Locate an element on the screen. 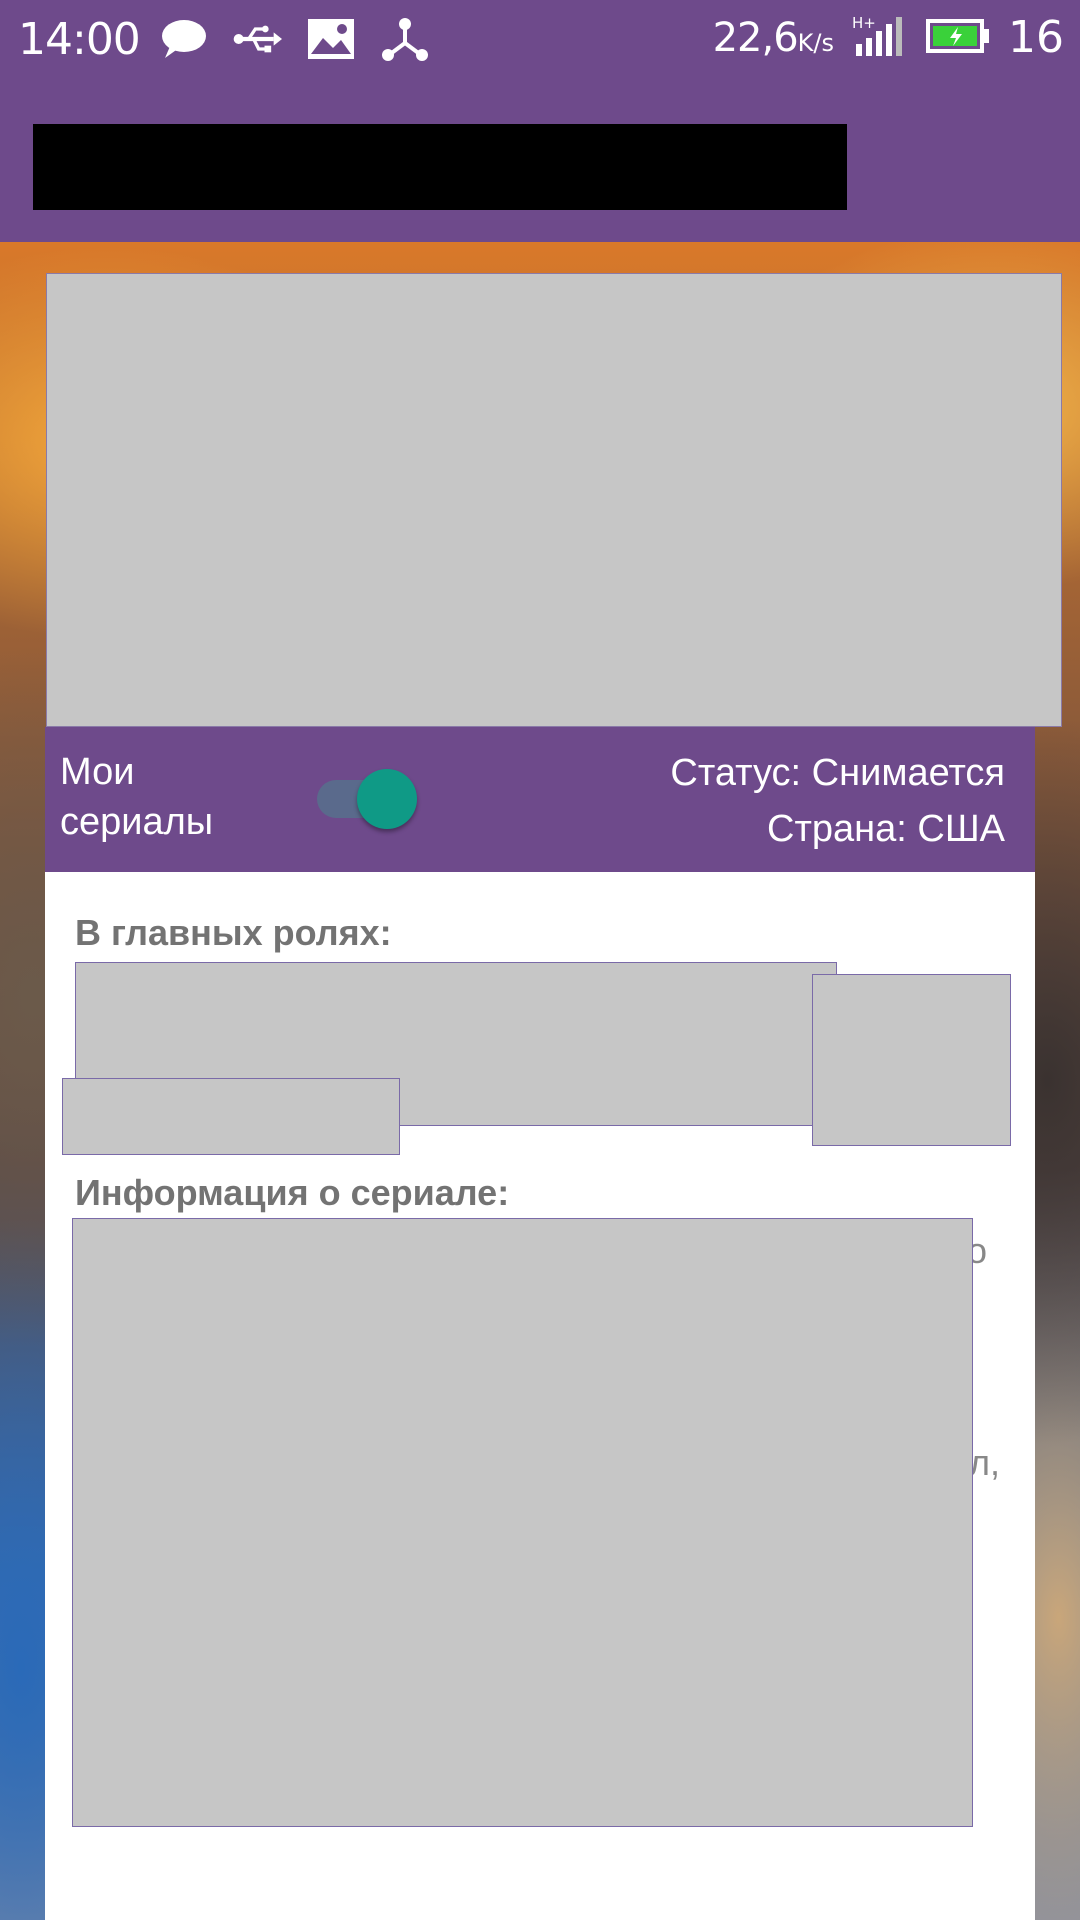 The image size is (1080, 1920). image-icon is located at coordinates (331, 39).